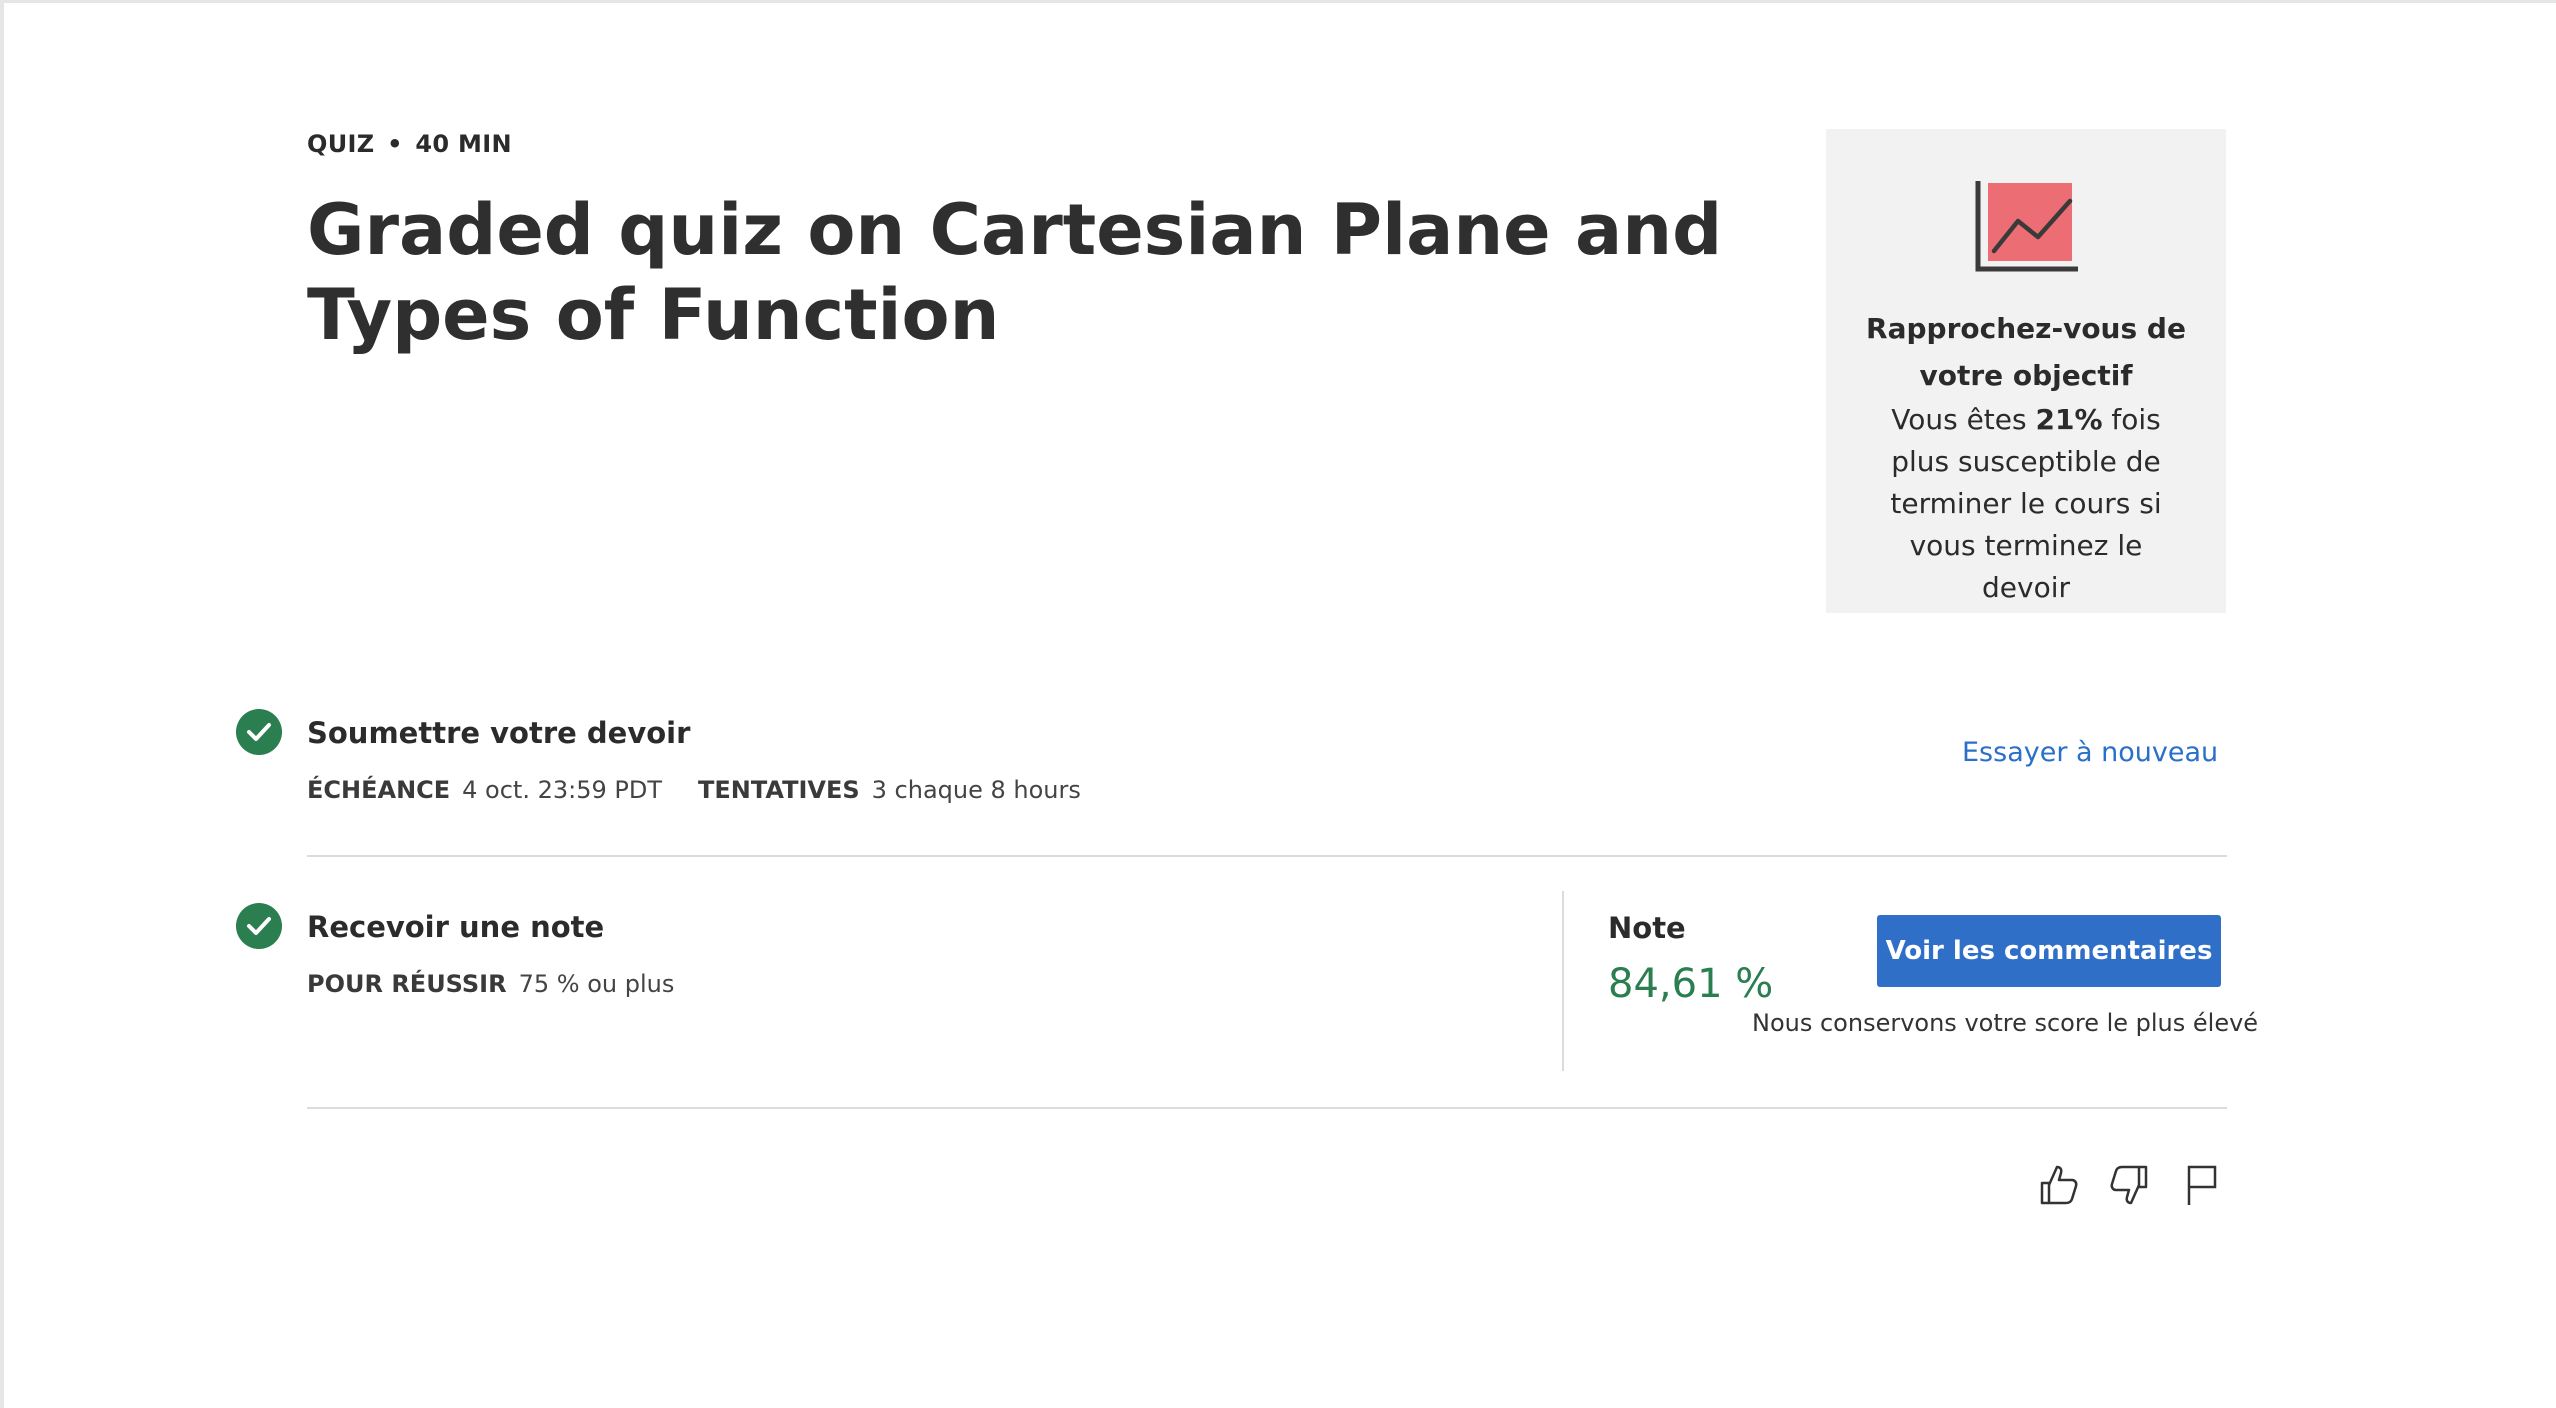  What do you see at coordinates (341, 144) in the screenshot?
I see `item-type-label: QUIZ` at bounding box center [341, 144].